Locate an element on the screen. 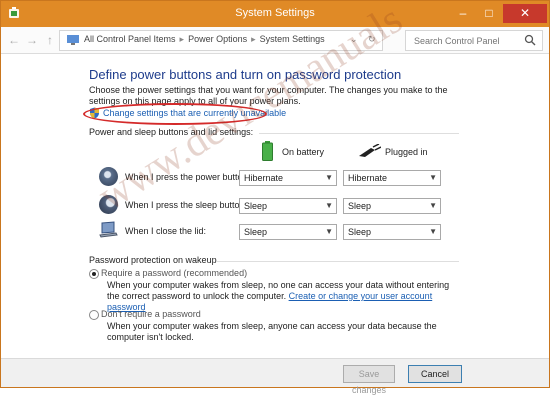 The image size is (550, 398). plug-icon is located at coordinates (370, 150).